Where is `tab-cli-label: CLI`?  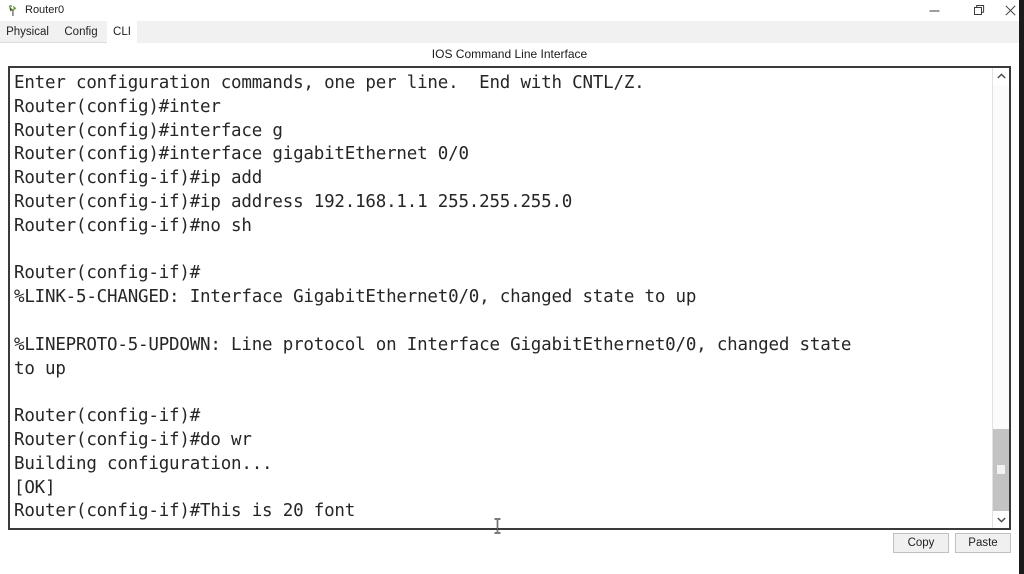
tab-cli-label: CLI is located at coordinates (122, 31).